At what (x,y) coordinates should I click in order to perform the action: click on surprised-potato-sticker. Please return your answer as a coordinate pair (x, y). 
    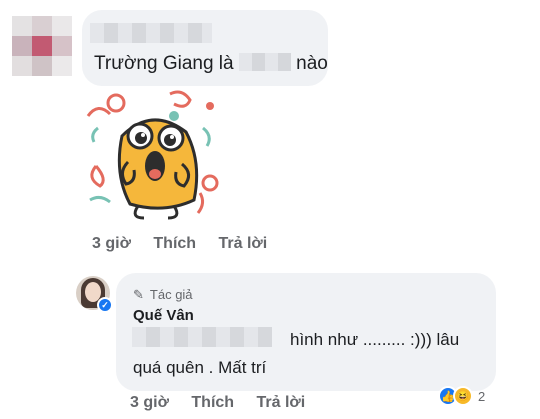
    Looking at the image, I should click on (152, 155).